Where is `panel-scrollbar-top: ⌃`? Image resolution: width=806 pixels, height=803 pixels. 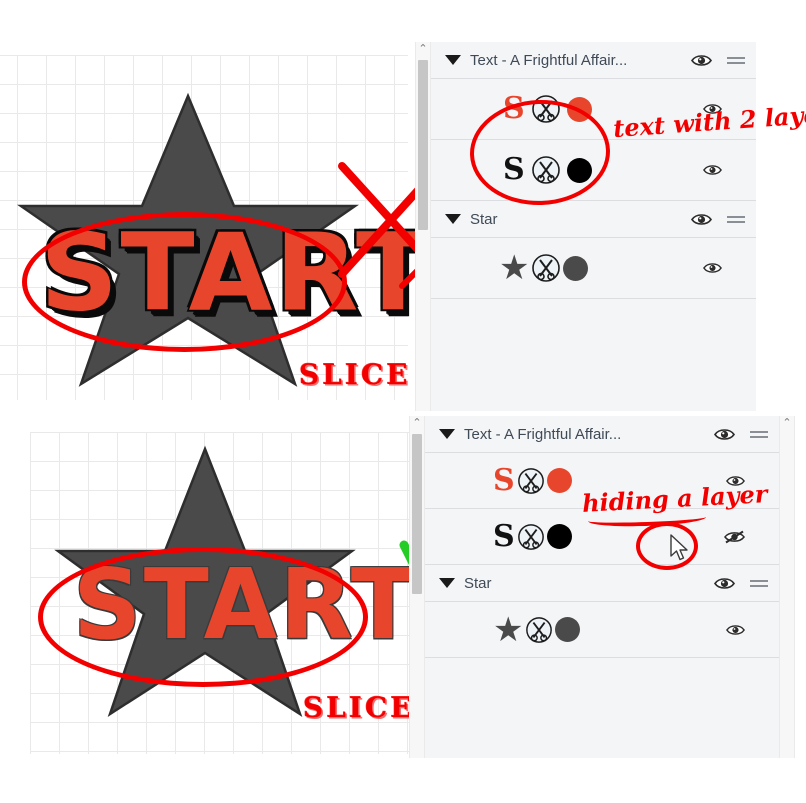
panel-scrollbar-top: ⌃ is located at coordinates (423, 226).